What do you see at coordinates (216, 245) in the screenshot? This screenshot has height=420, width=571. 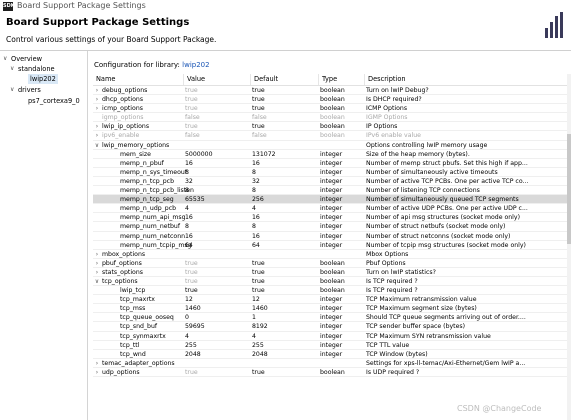 I see `cell-value: 64` at bounding box center [216, 245].